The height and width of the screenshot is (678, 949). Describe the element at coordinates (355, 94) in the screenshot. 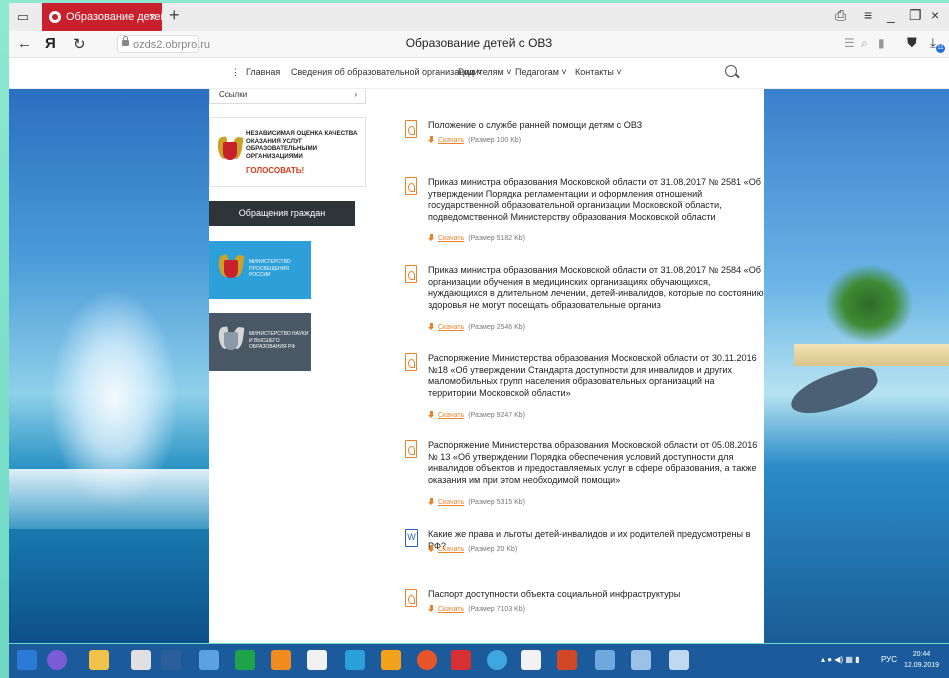

I see `chevron-right-icon: ›` at that location.